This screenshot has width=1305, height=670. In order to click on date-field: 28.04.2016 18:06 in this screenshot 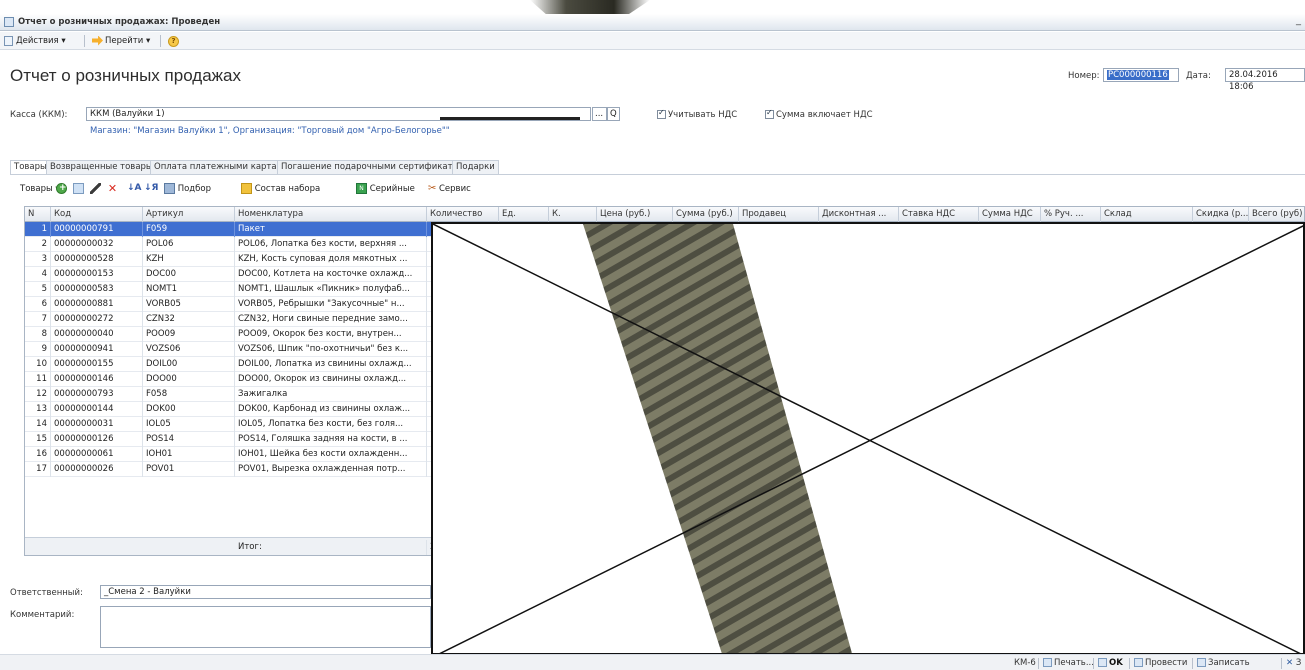, I will do `click(1265, 80)`.